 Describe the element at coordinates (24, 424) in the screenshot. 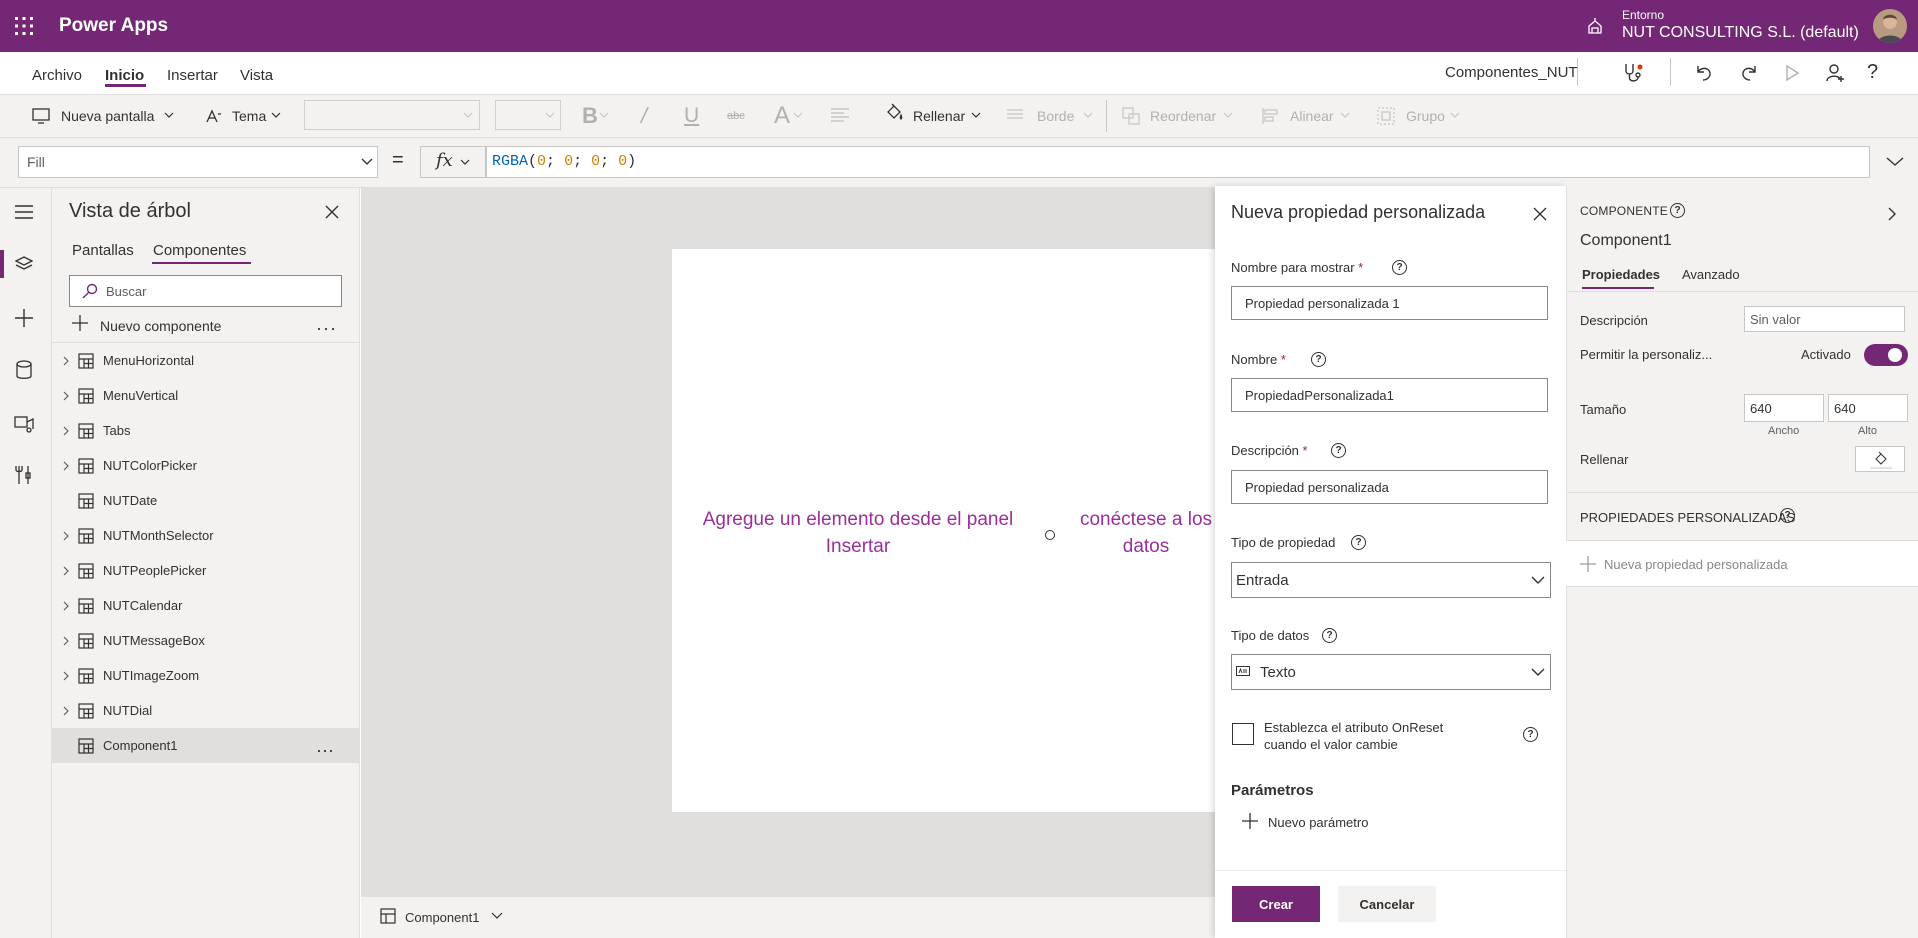

I see `media-icon` at that location.